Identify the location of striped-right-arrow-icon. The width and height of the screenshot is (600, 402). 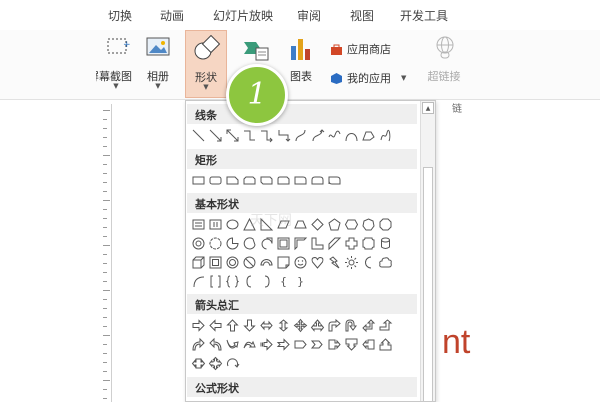
(266, 344).